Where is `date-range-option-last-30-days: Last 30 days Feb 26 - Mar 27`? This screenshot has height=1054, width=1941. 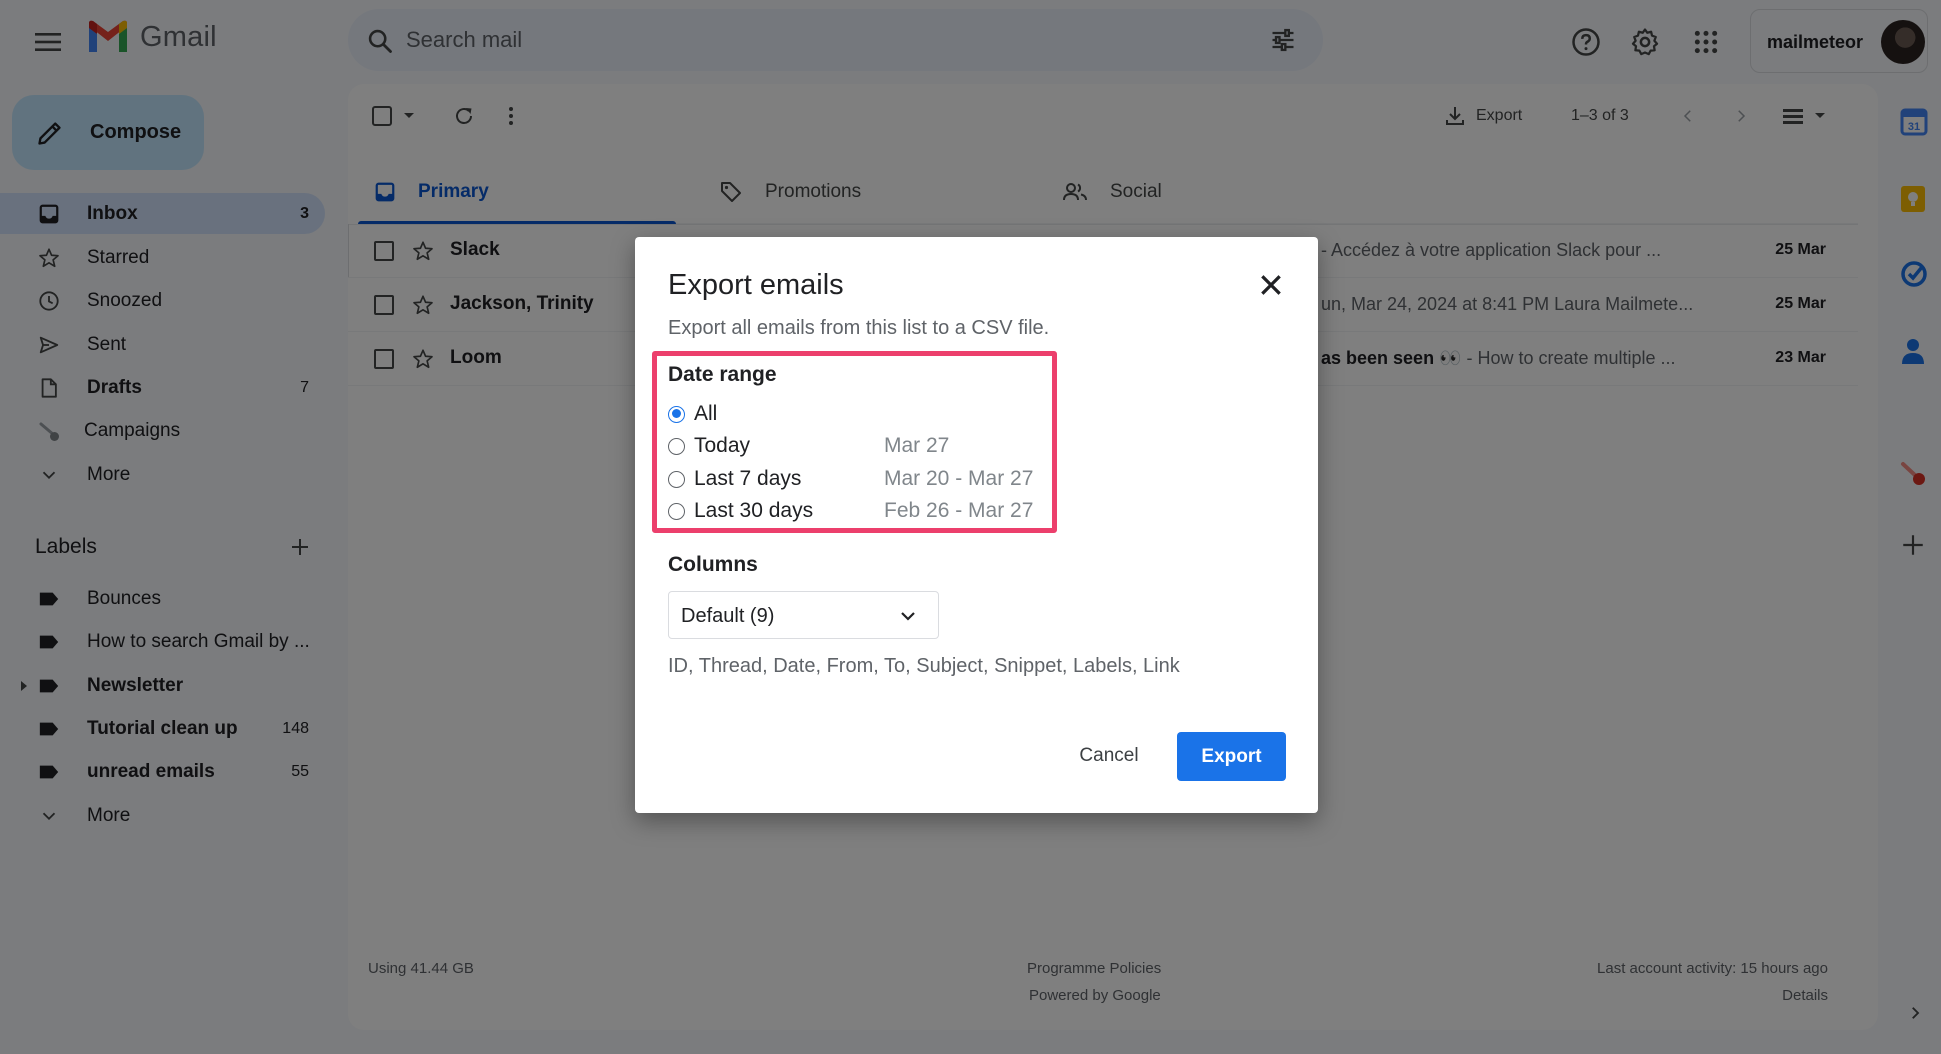
date-range-option-last-30-days: Last 30 days Feb 26 - Mar 27 is located at coordinates (850, 511).